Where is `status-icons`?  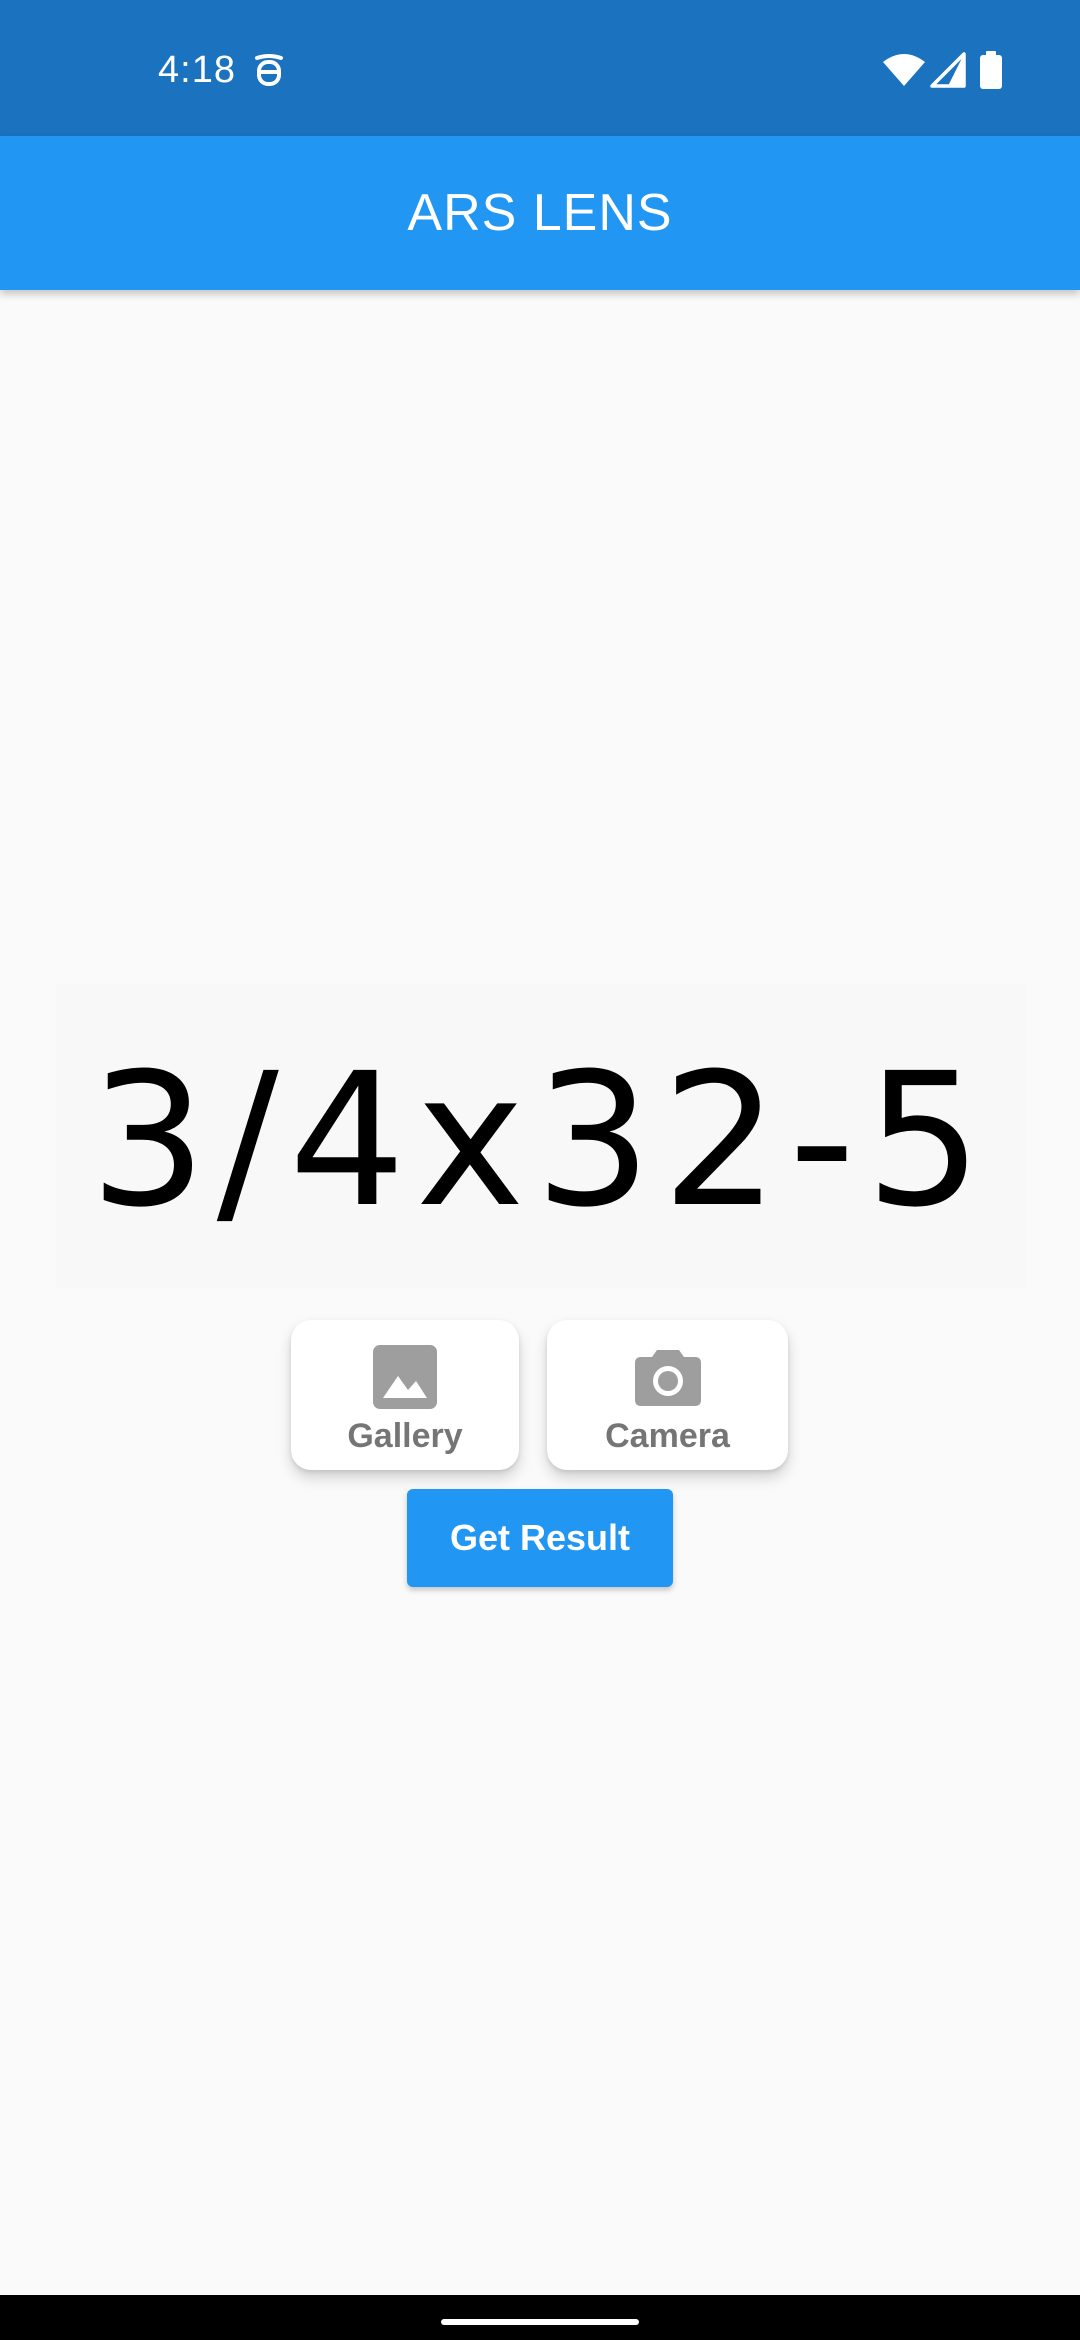
status-icons is located at coordinates (942, 70).